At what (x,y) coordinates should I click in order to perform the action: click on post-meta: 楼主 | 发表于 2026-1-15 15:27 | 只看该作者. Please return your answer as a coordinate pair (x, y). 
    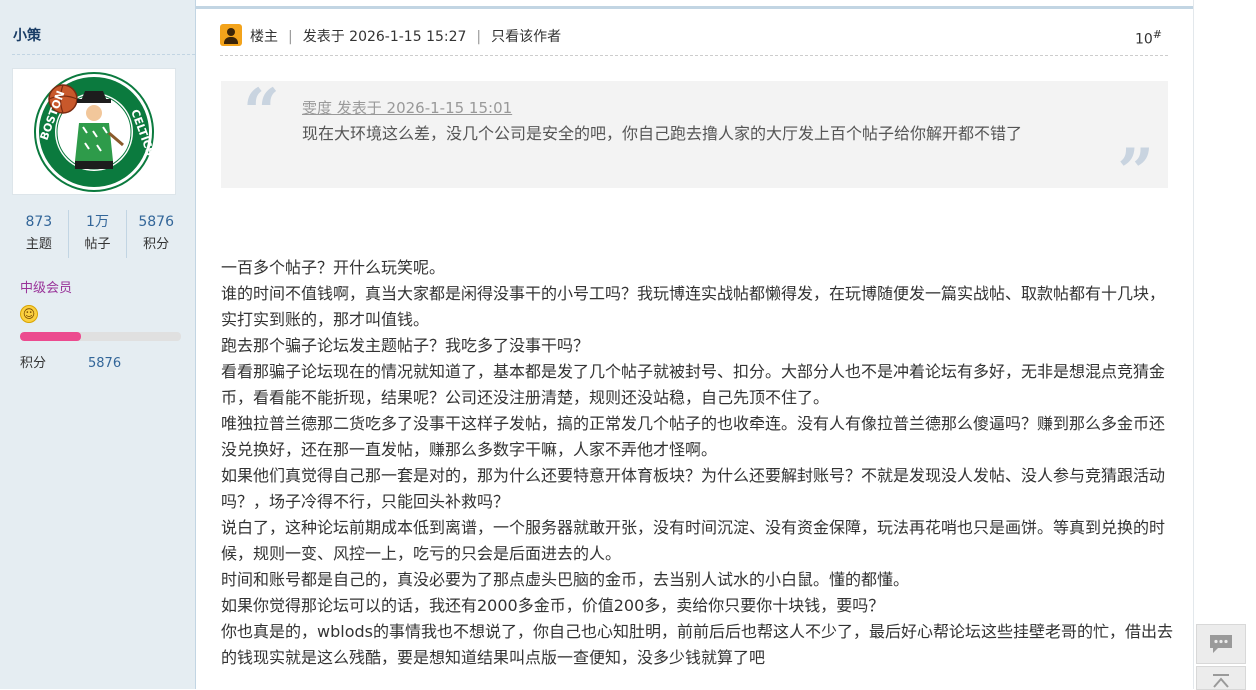
    Looking at the image, I should click on (405, 36).